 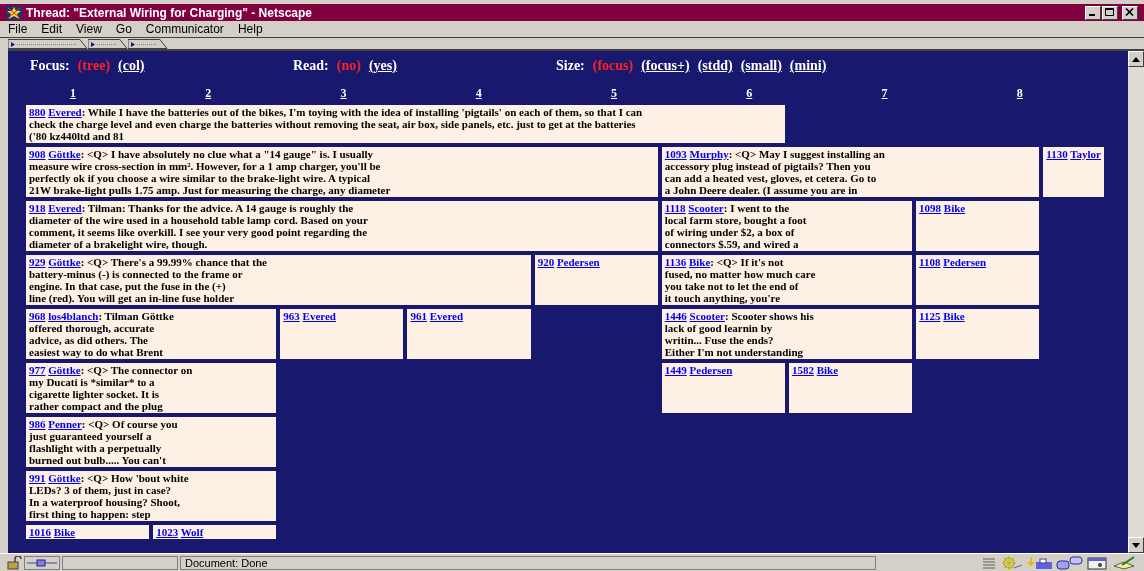 I want to click on message-number-link: 1108, so click(x=930, y=262).